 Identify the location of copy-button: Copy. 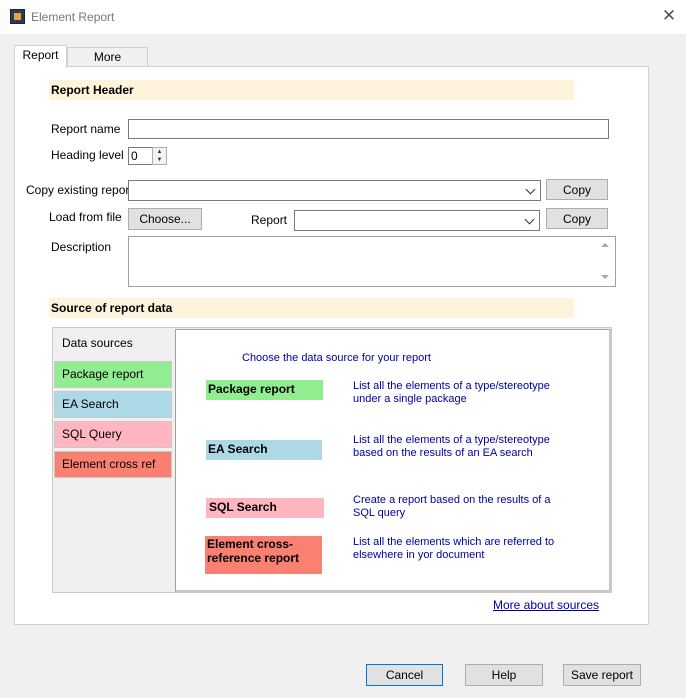
(577, 189).